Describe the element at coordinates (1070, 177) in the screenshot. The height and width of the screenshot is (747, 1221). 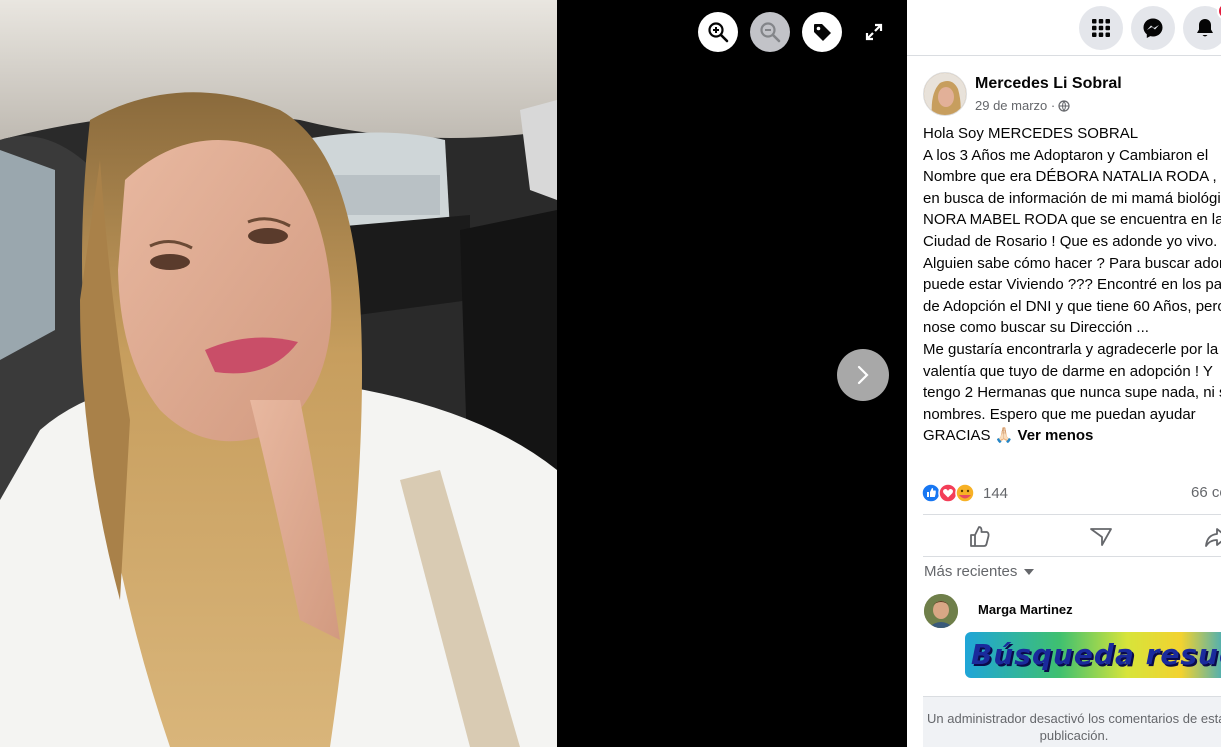
I see `post-line: Nombre que era DÉBORA NATALIA RODA ,` at that location.